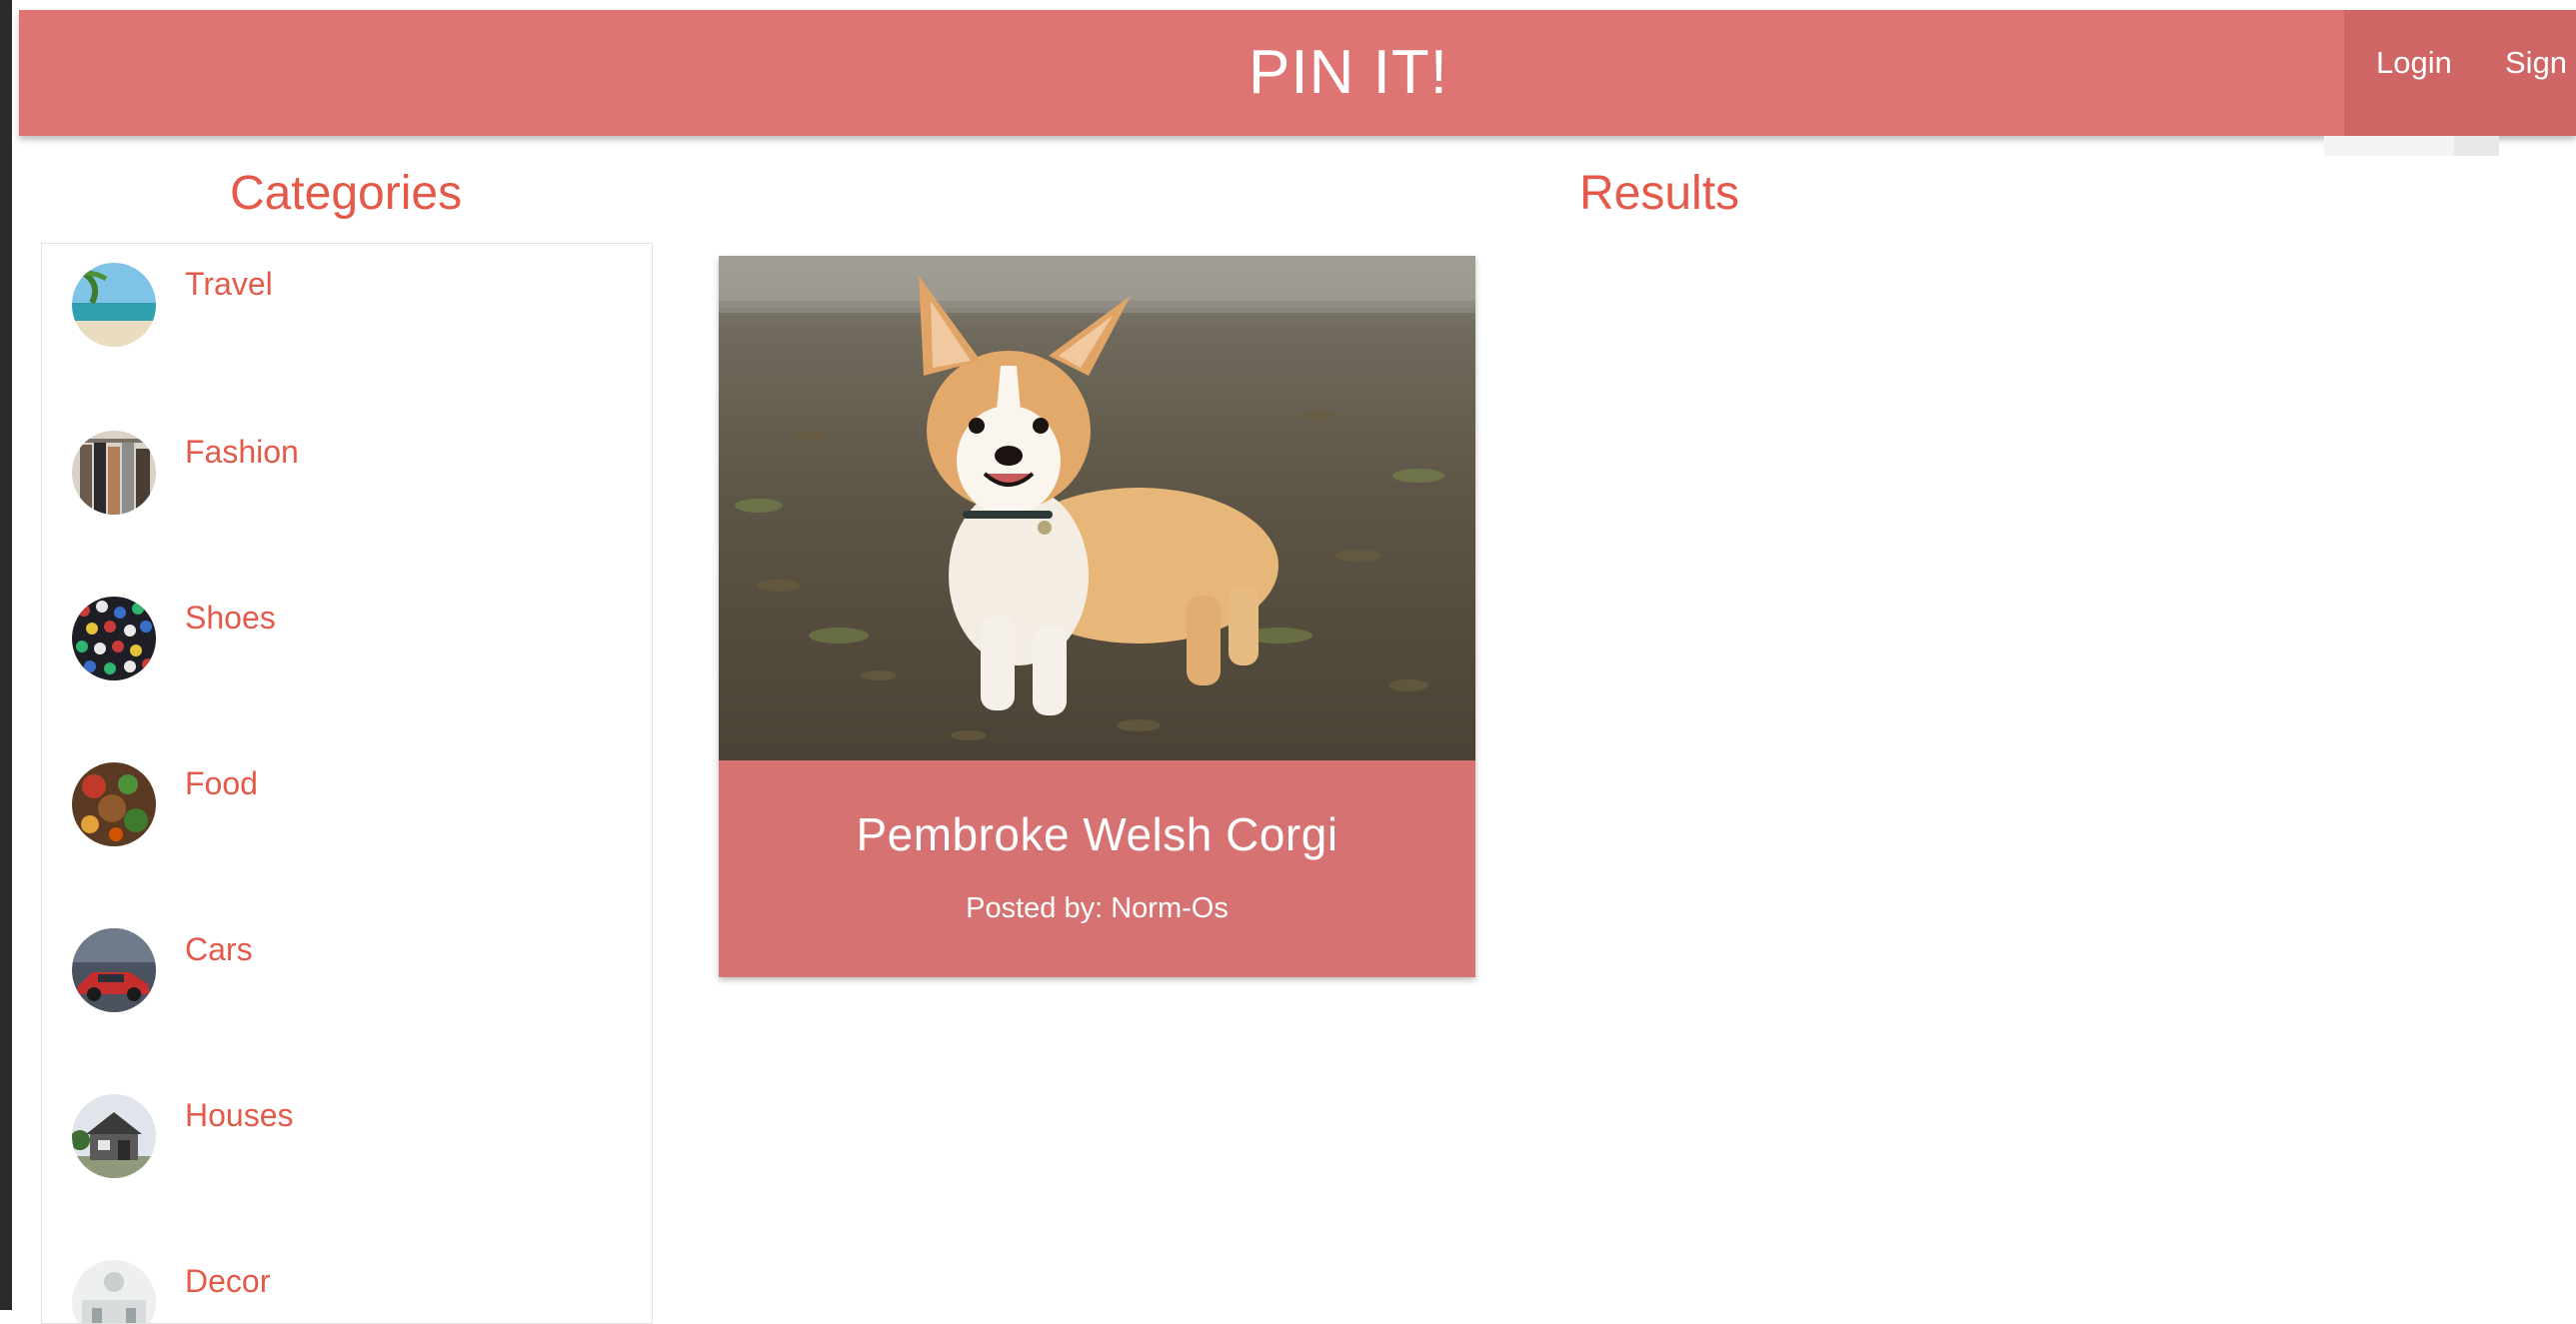 This screenshot has width=2576, height=1324. Describe the element at coordinates (229, 284) in the screenshot. I see `category-label: Travel` at that location.